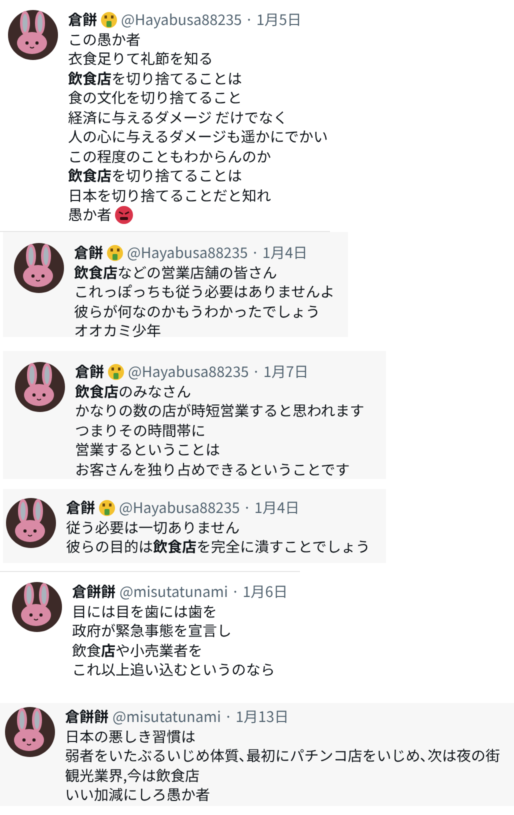 Image resolution: width=514 pixels, height=815 pixels. What do you see at coordinates (178, 117) in the screenshot?
I see `tweet-text-line: 経済に与えるダメージ だけでなく` at bounding box center [178, 117].